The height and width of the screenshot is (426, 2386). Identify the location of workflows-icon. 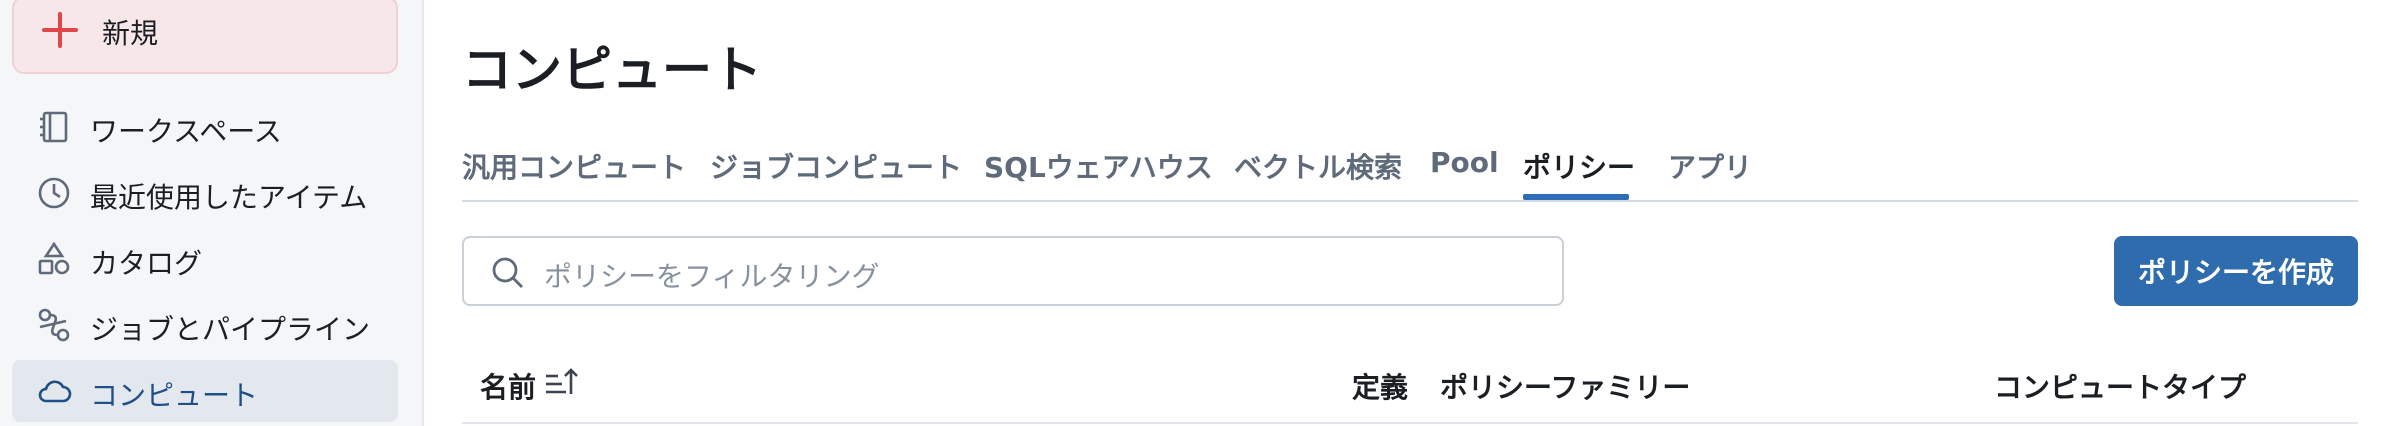
(54, 325).